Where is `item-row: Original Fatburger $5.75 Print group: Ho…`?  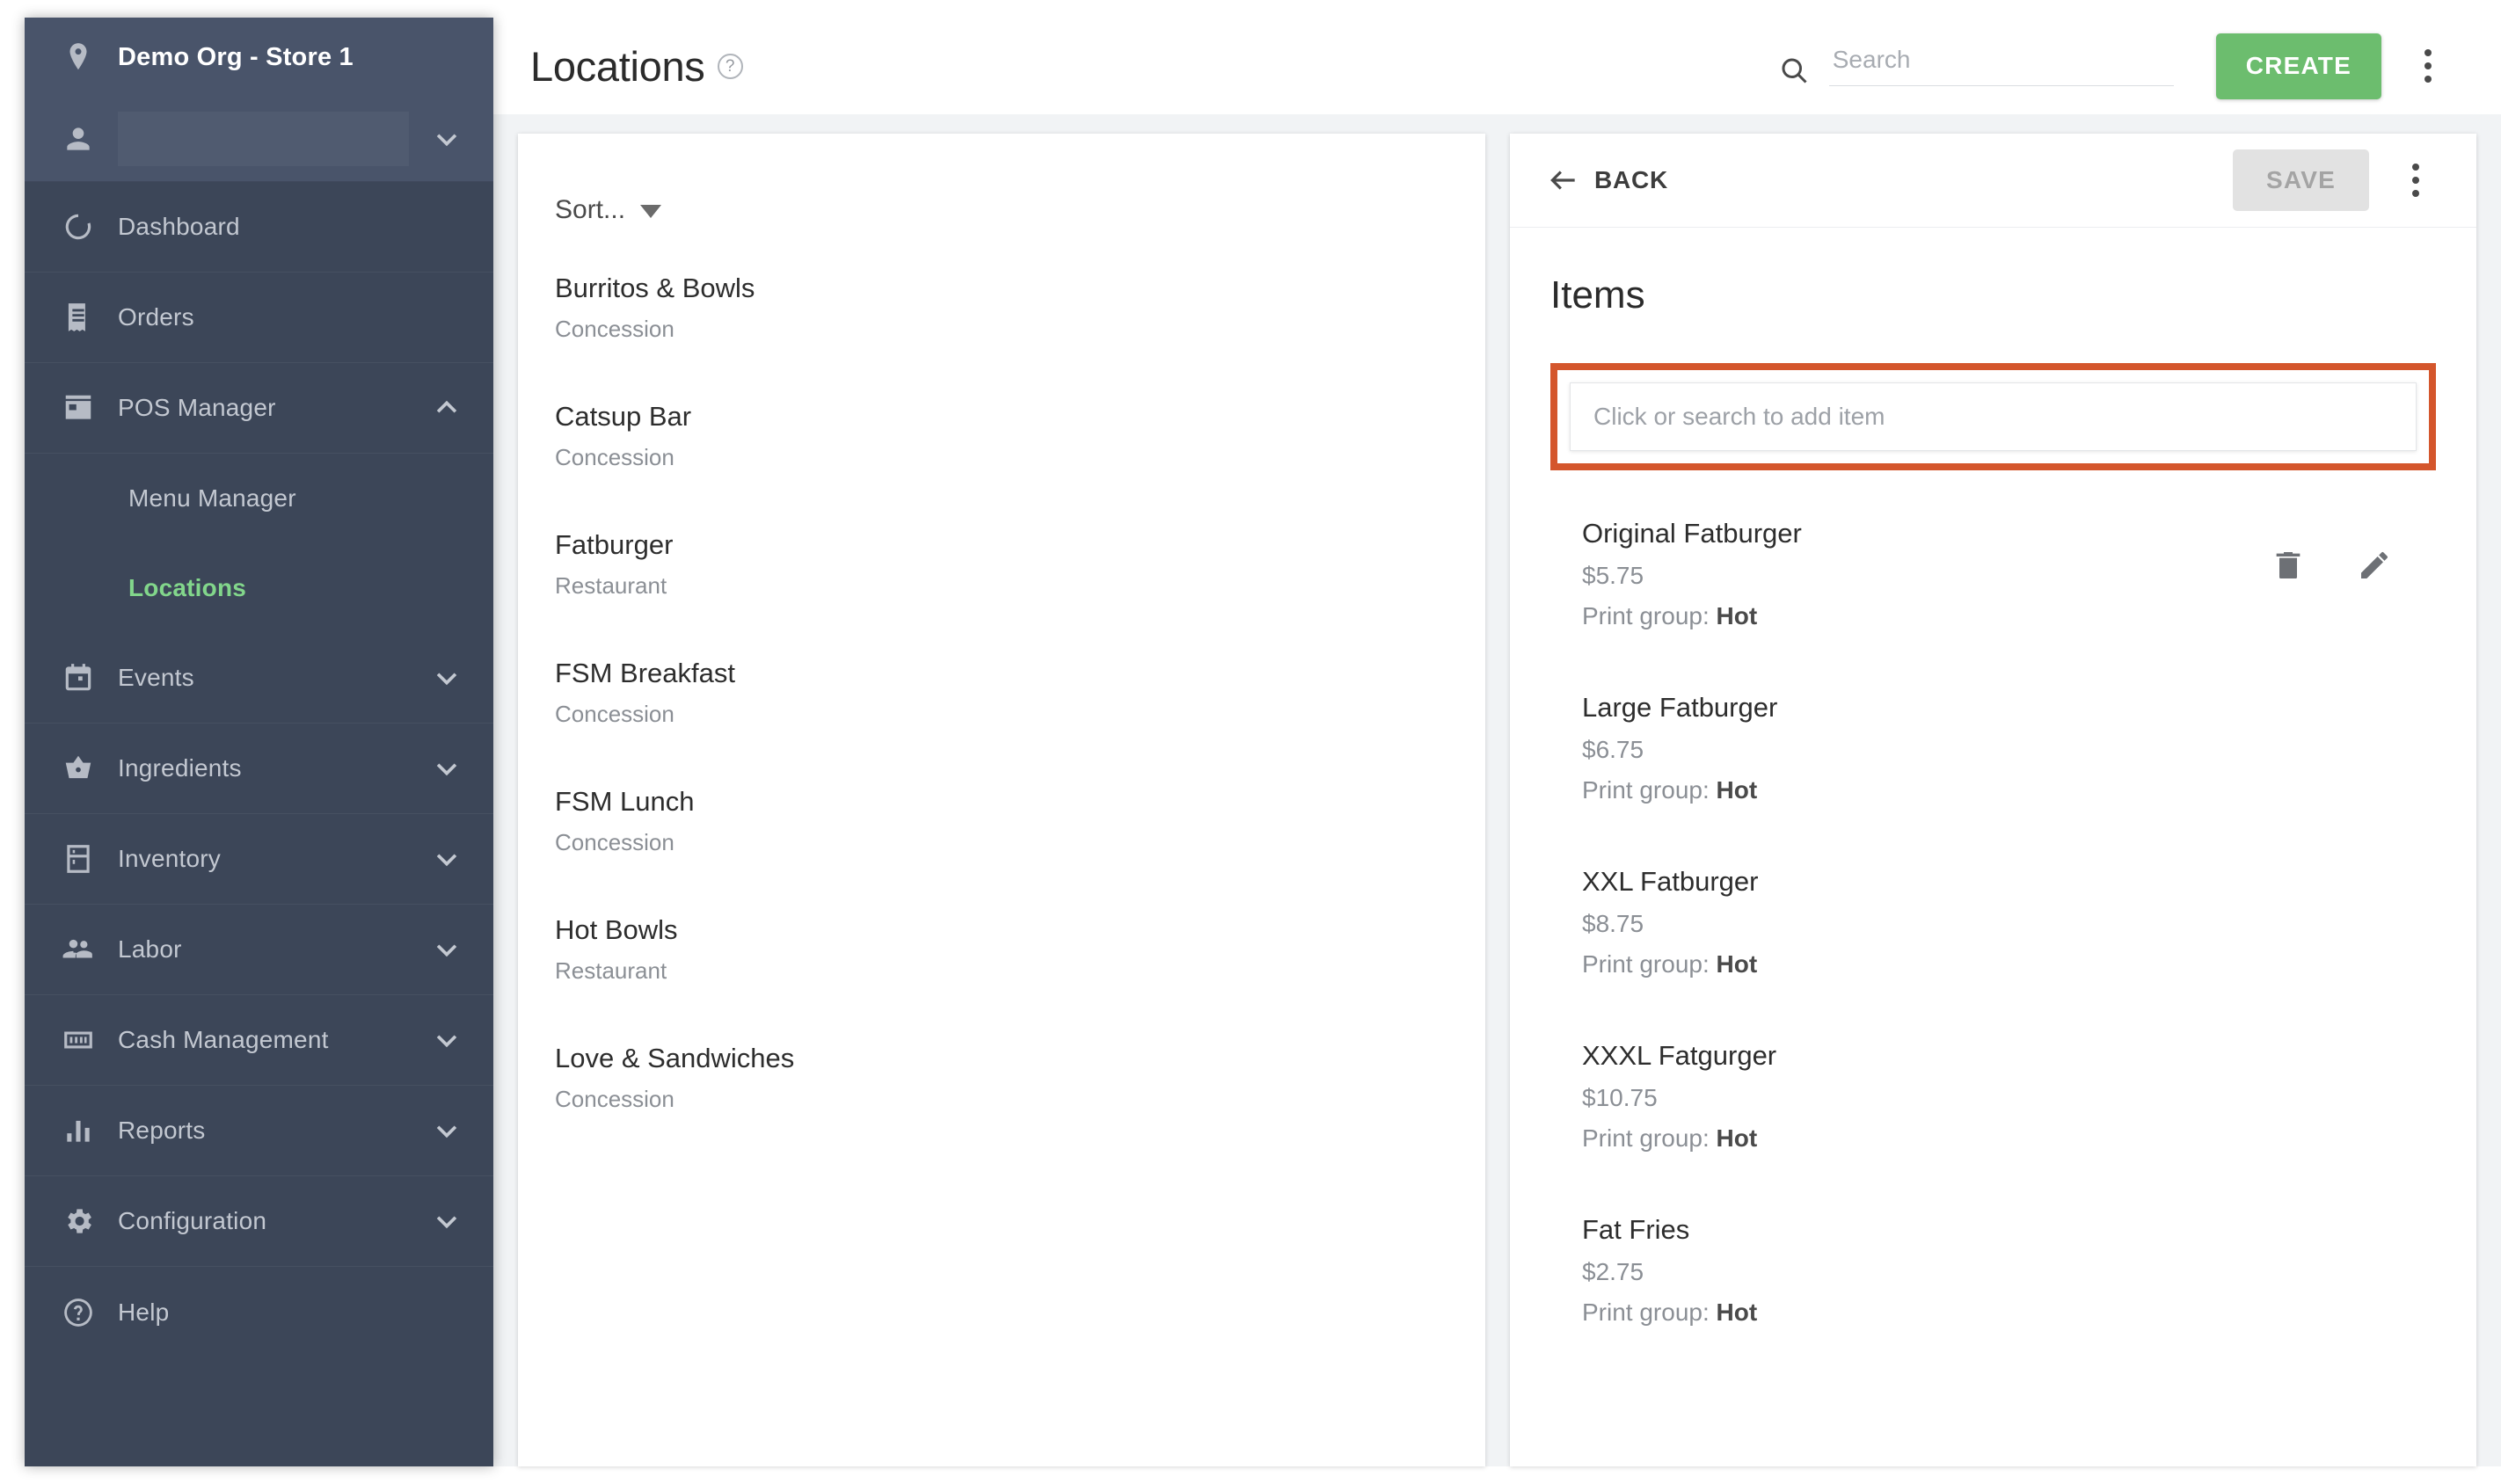 item-row: Original Fatburger $5.75 Print group: Ho… is located at coordinates (1993, 582).